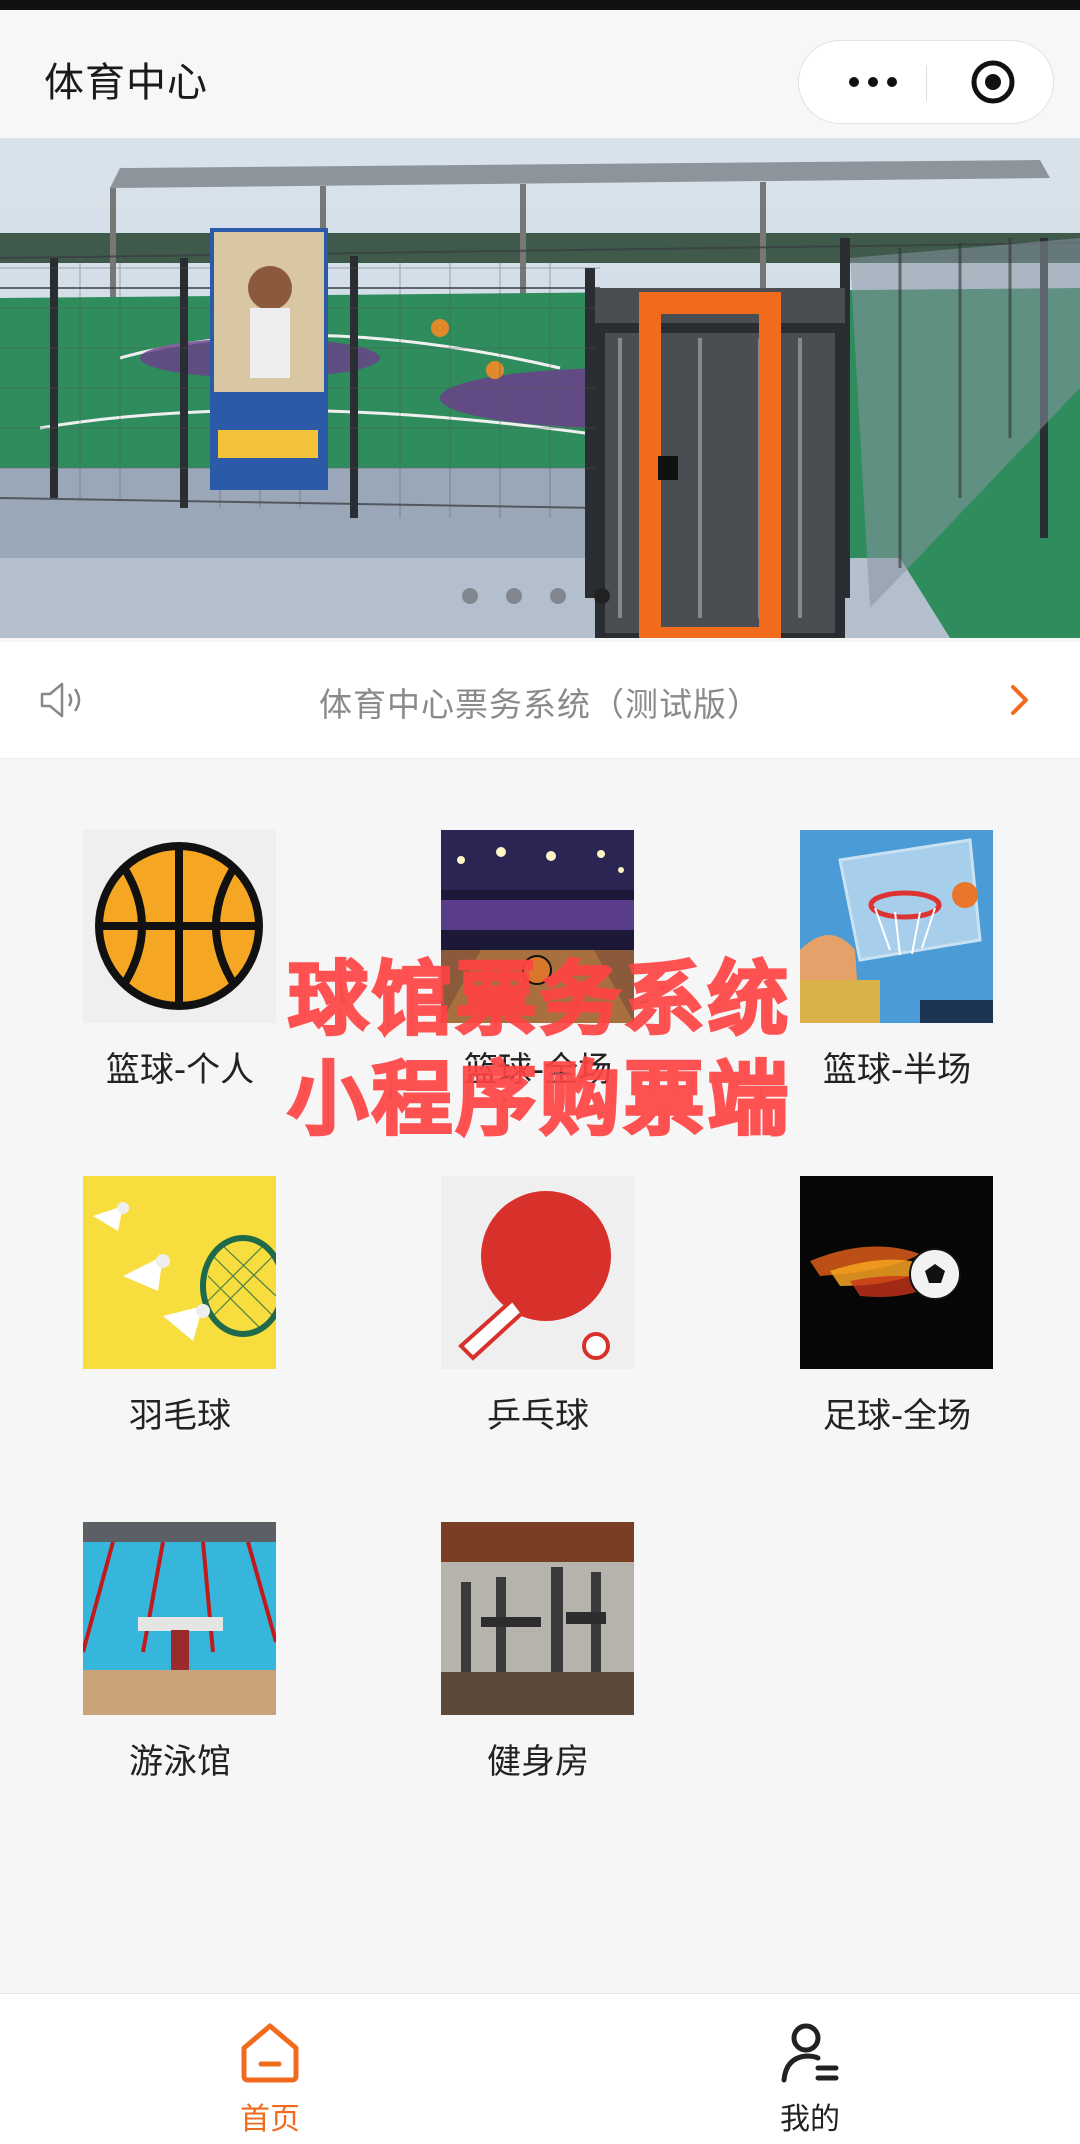 The image size is (1080, 2144). What do you see at coordinates (179, 1272) in the screenshot?
I see `badminton-photo` at bounding box center [179, 1272].